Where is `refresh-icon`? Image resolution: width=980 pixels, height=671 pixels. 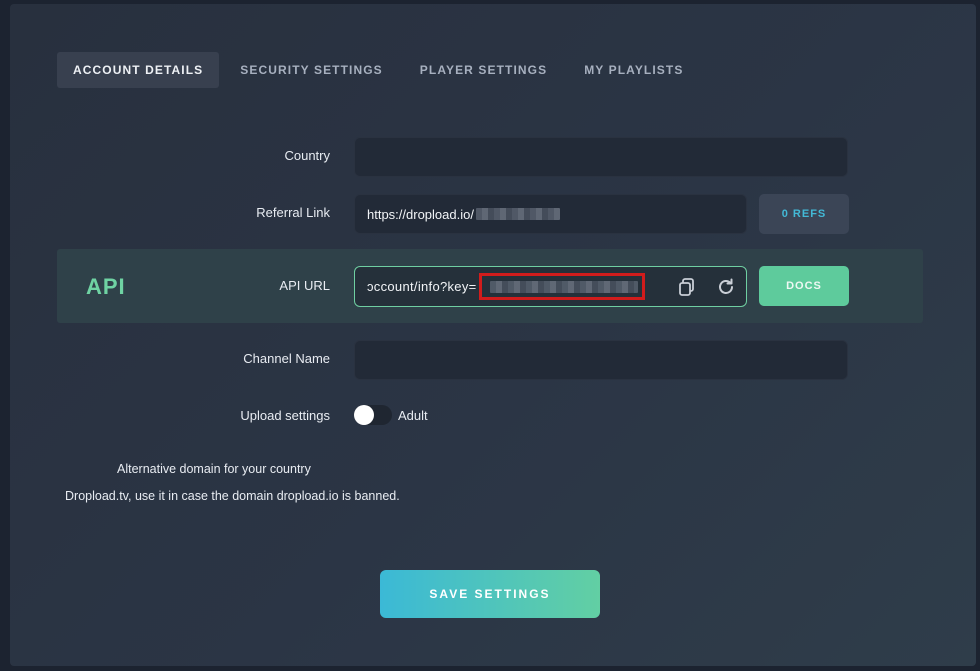 refresh-icon is located at coordinates (726, 287).